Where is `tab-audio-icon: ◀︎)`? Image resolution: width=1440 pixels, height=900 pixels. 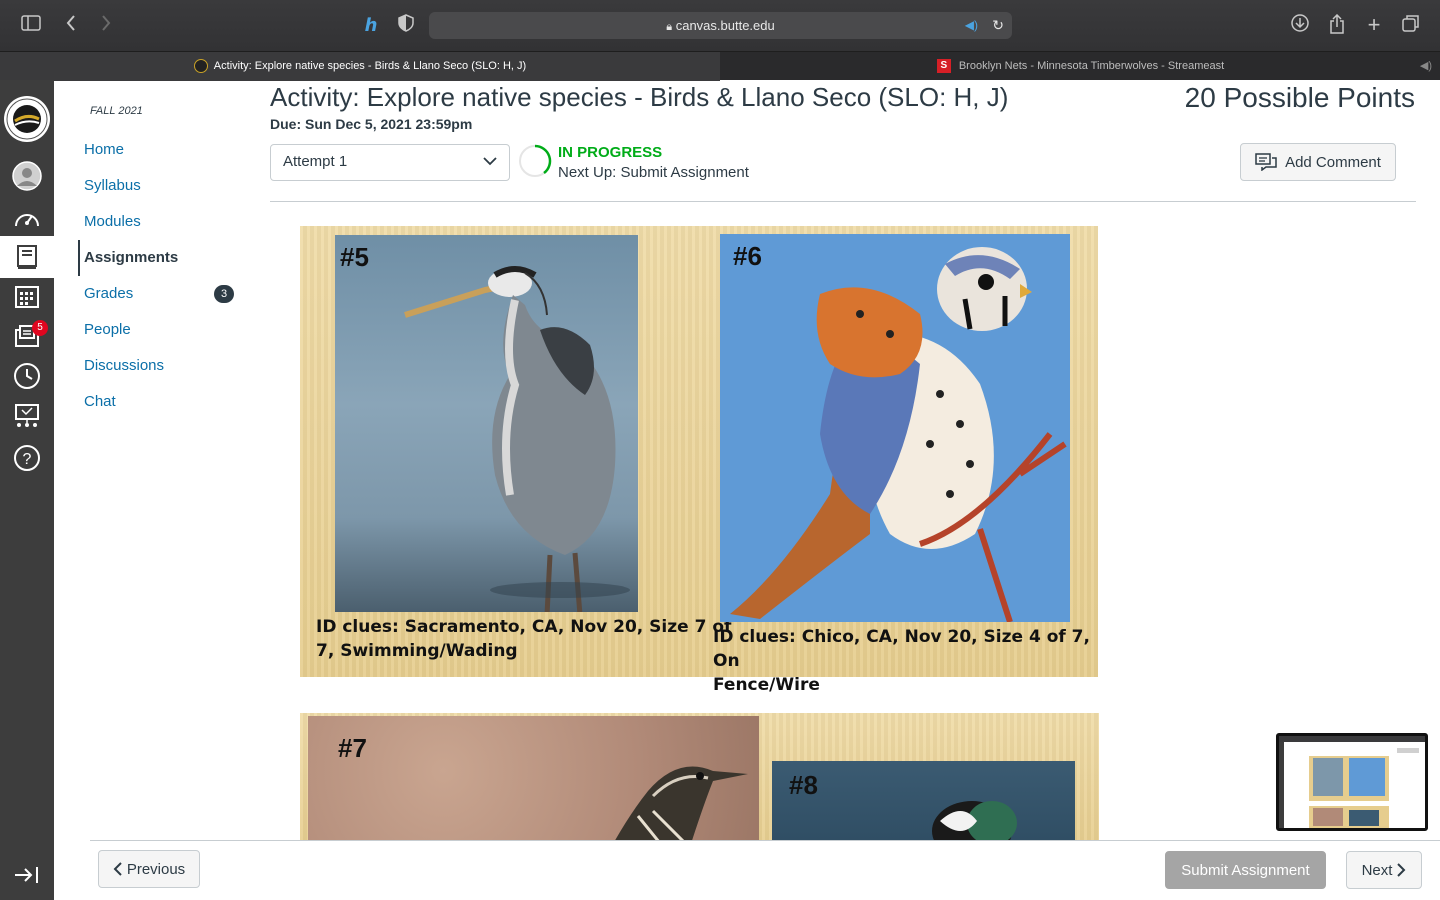 tab-audio-icon: ◀︎) is located at coordinates (1426, 66).